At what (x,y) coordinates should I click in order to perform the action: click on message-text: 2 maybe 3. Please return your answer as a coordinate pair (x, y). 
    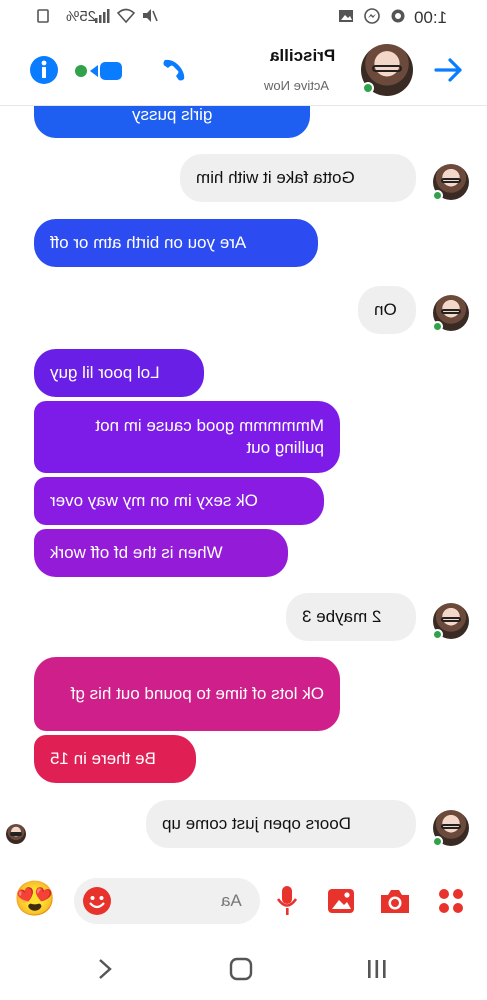
    Looking at the image, I should click on (342, 616).